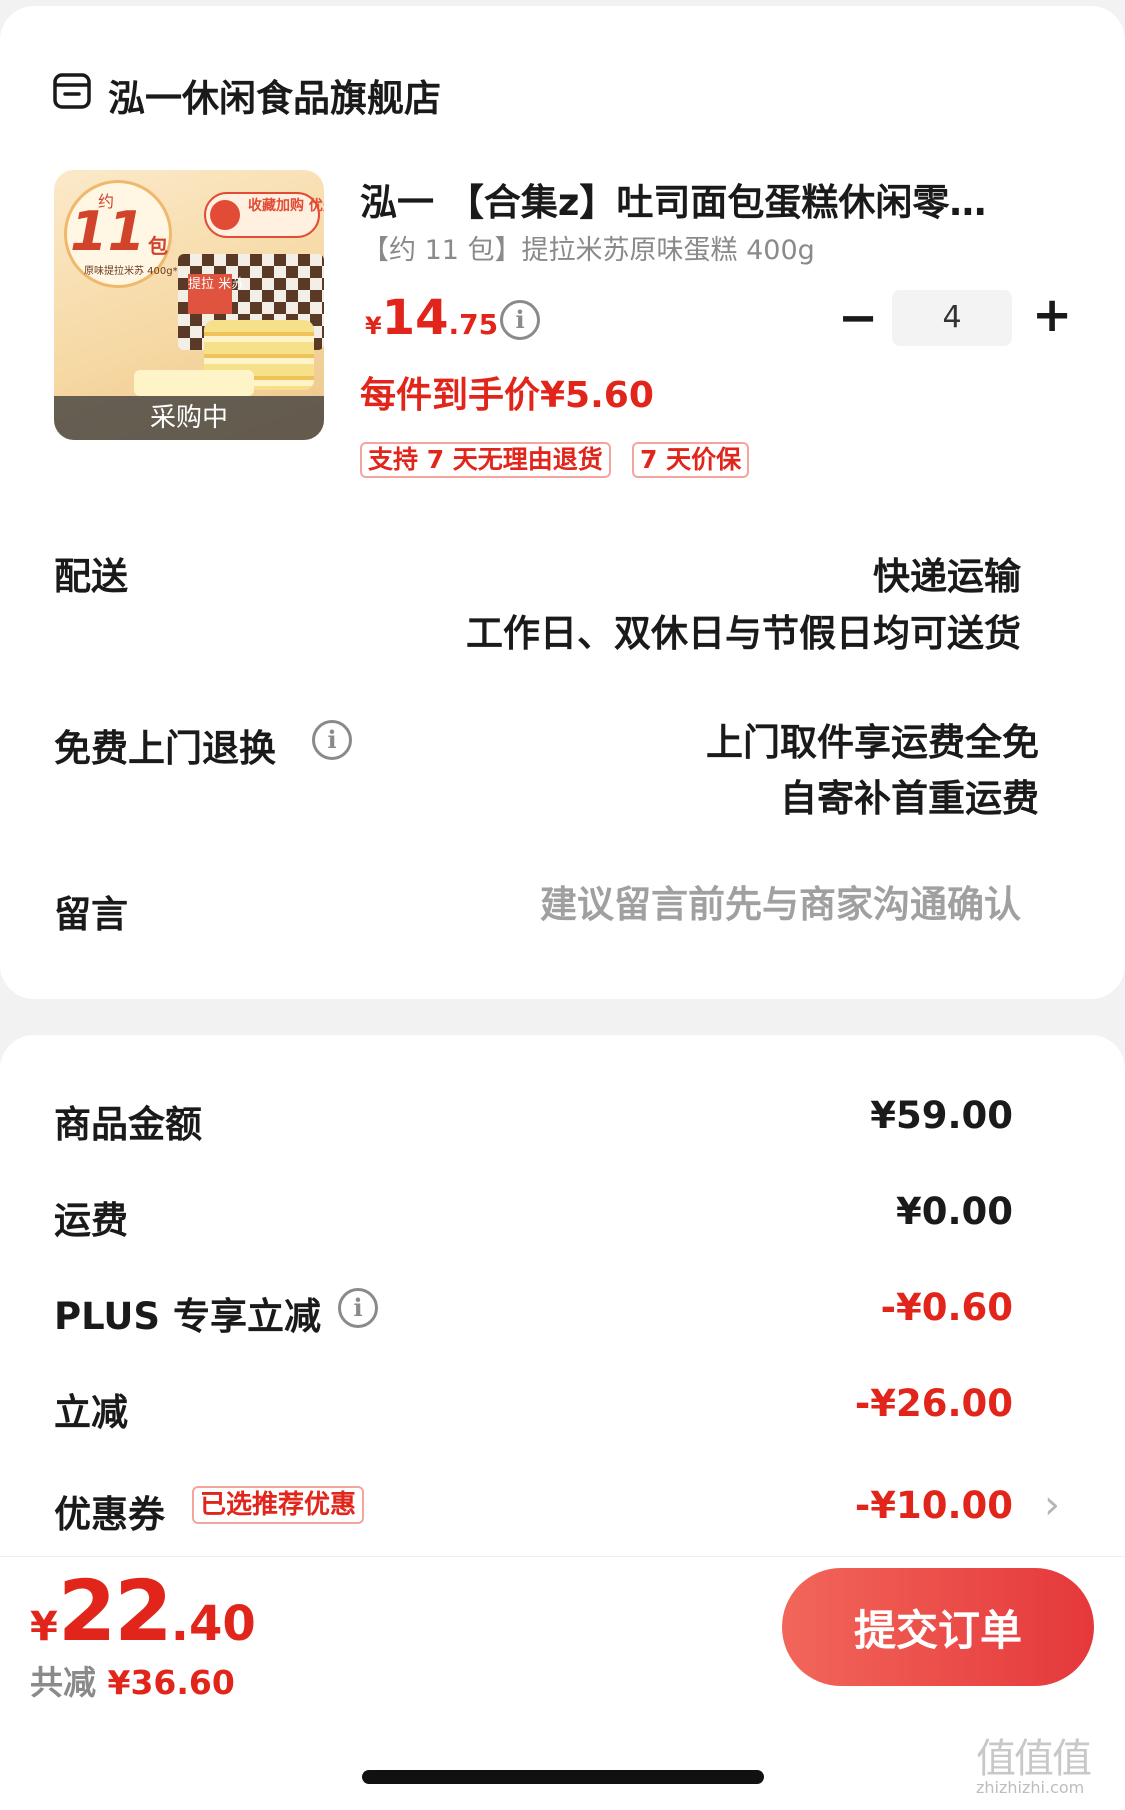 This screenshot has height=1810, width=1125. Describe the element at coordinates (225, 215) in the screenshot. I see `cart-icon` at that location.